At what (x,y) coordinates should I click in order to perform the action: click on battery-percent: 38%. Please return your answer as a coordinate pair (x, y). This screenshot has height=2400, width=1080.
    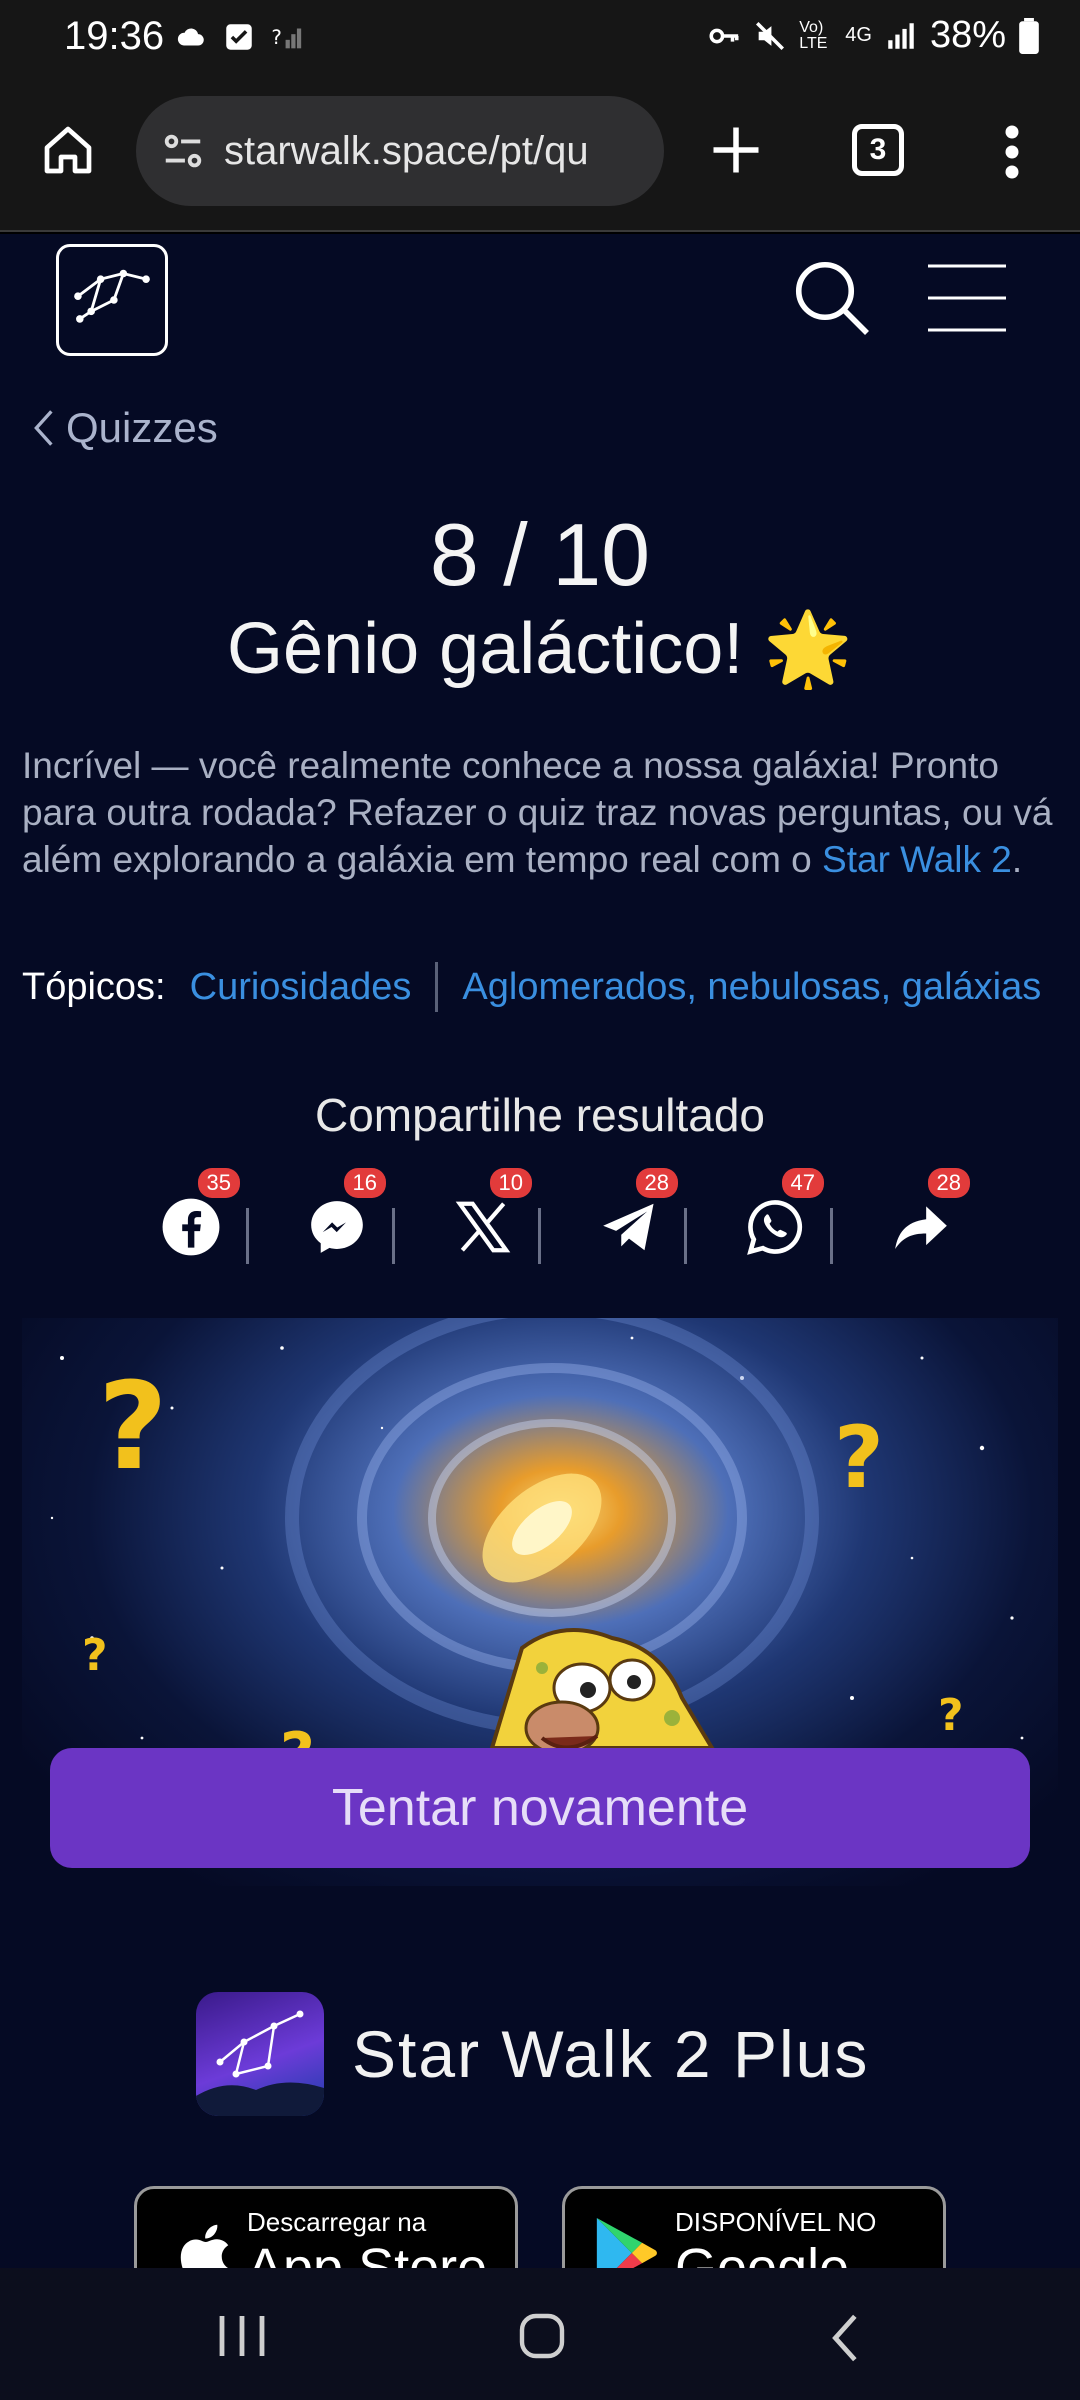
    Looking at the image, I should click on (967, 35).